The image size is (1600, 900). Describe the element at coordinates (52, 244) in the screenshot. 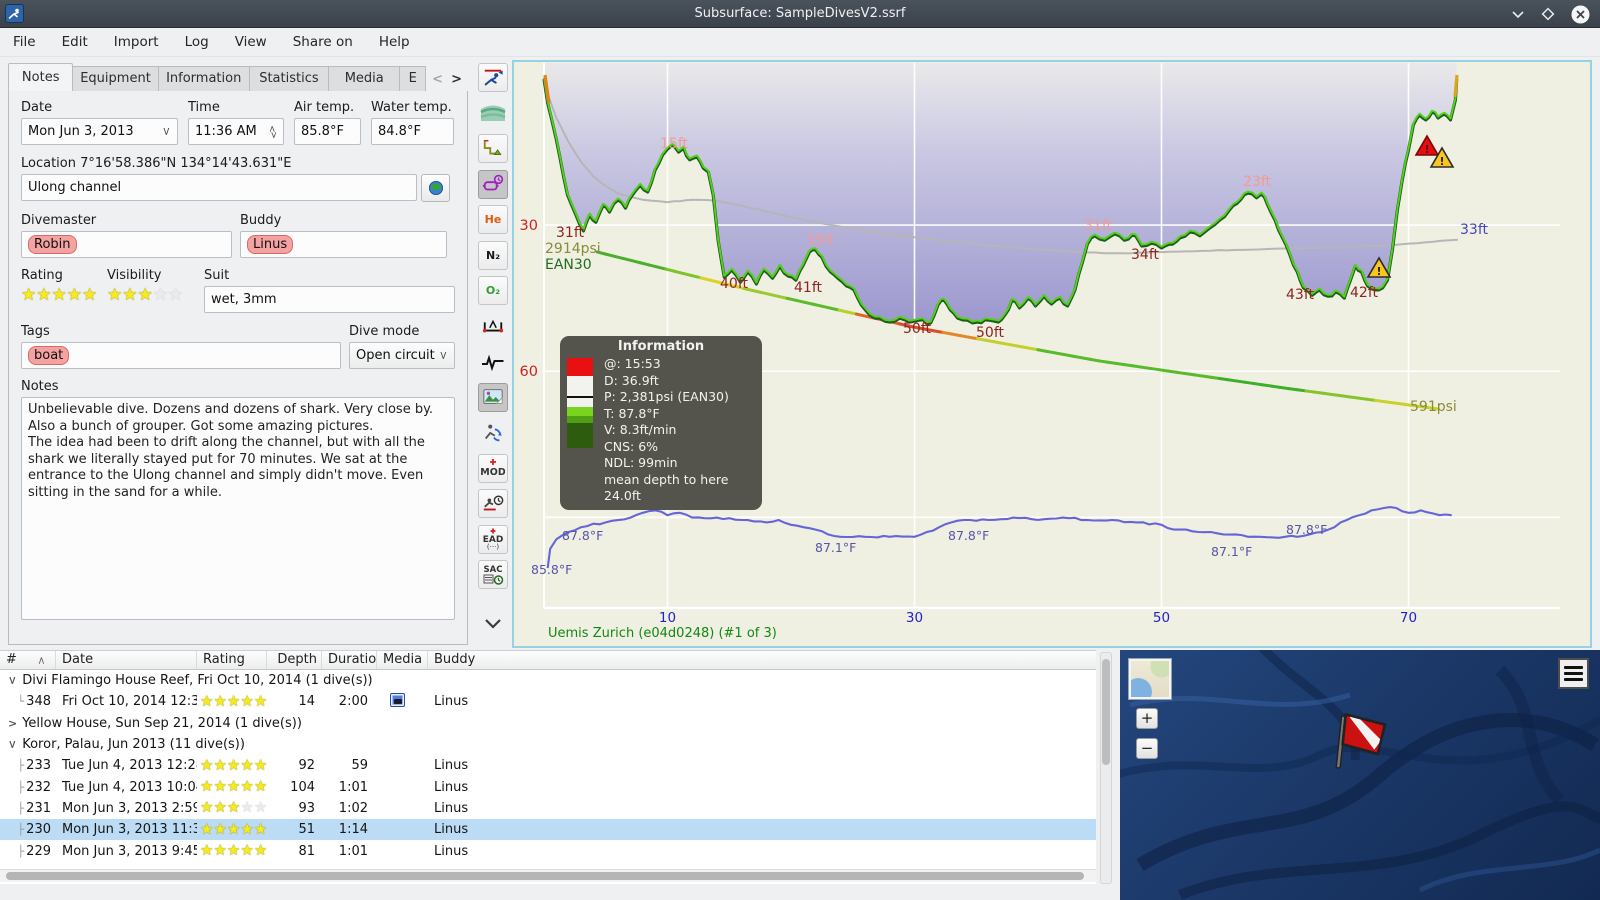

I see `divemaster-chip: Robin` at that location.